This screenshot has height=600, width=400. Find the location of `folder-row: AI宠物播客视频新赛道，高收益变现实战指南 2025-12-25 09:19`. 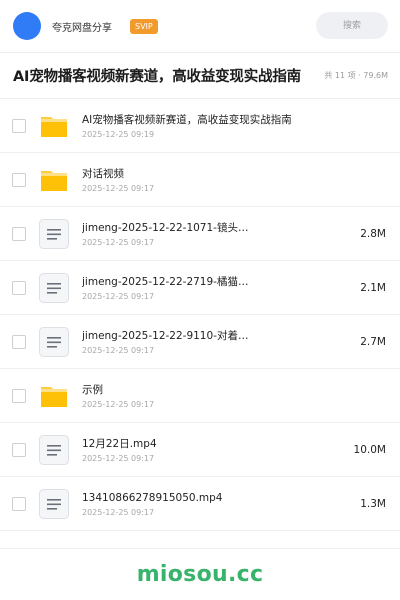

folder-row: AI宠物播客视频新赛道，高收益变现实战指南 2025-12-25 09:19 is located at coordinates (200, 126).